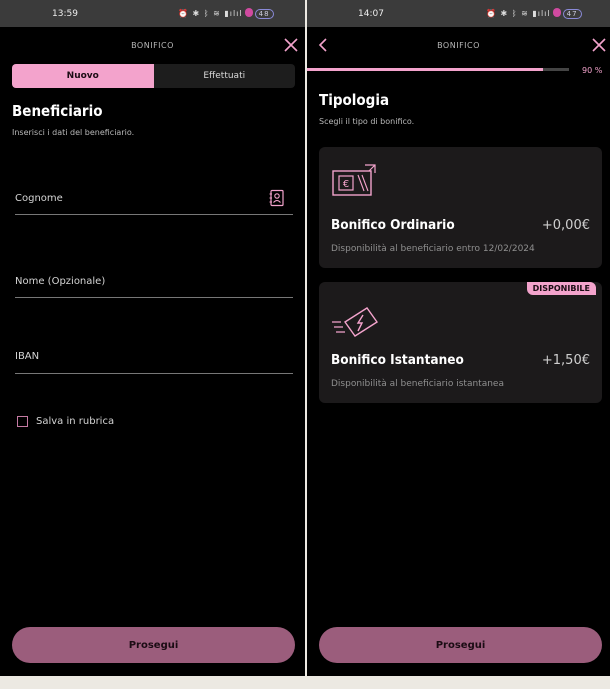 Image resolution: width=610 pixels, height=689 pixels. I want to click on option-price: +1,50€, so click(565, 360).